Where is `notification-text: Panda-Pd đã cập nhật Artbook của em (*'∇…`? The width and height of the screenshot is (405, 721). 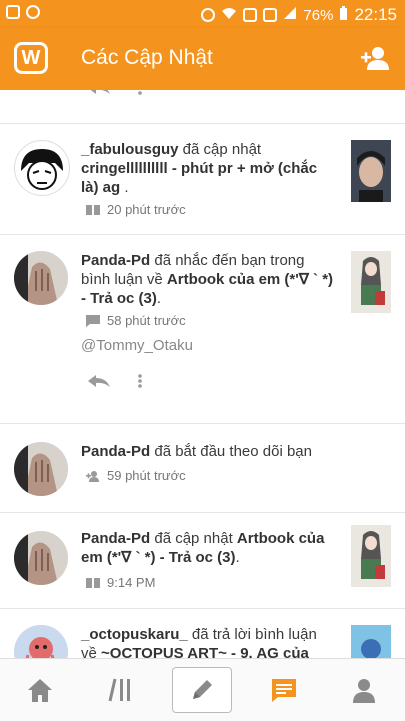 notification-text: Panda-Pd đã cập nhật Artbook của em (*'∇… is located at coordinates (203, 548).